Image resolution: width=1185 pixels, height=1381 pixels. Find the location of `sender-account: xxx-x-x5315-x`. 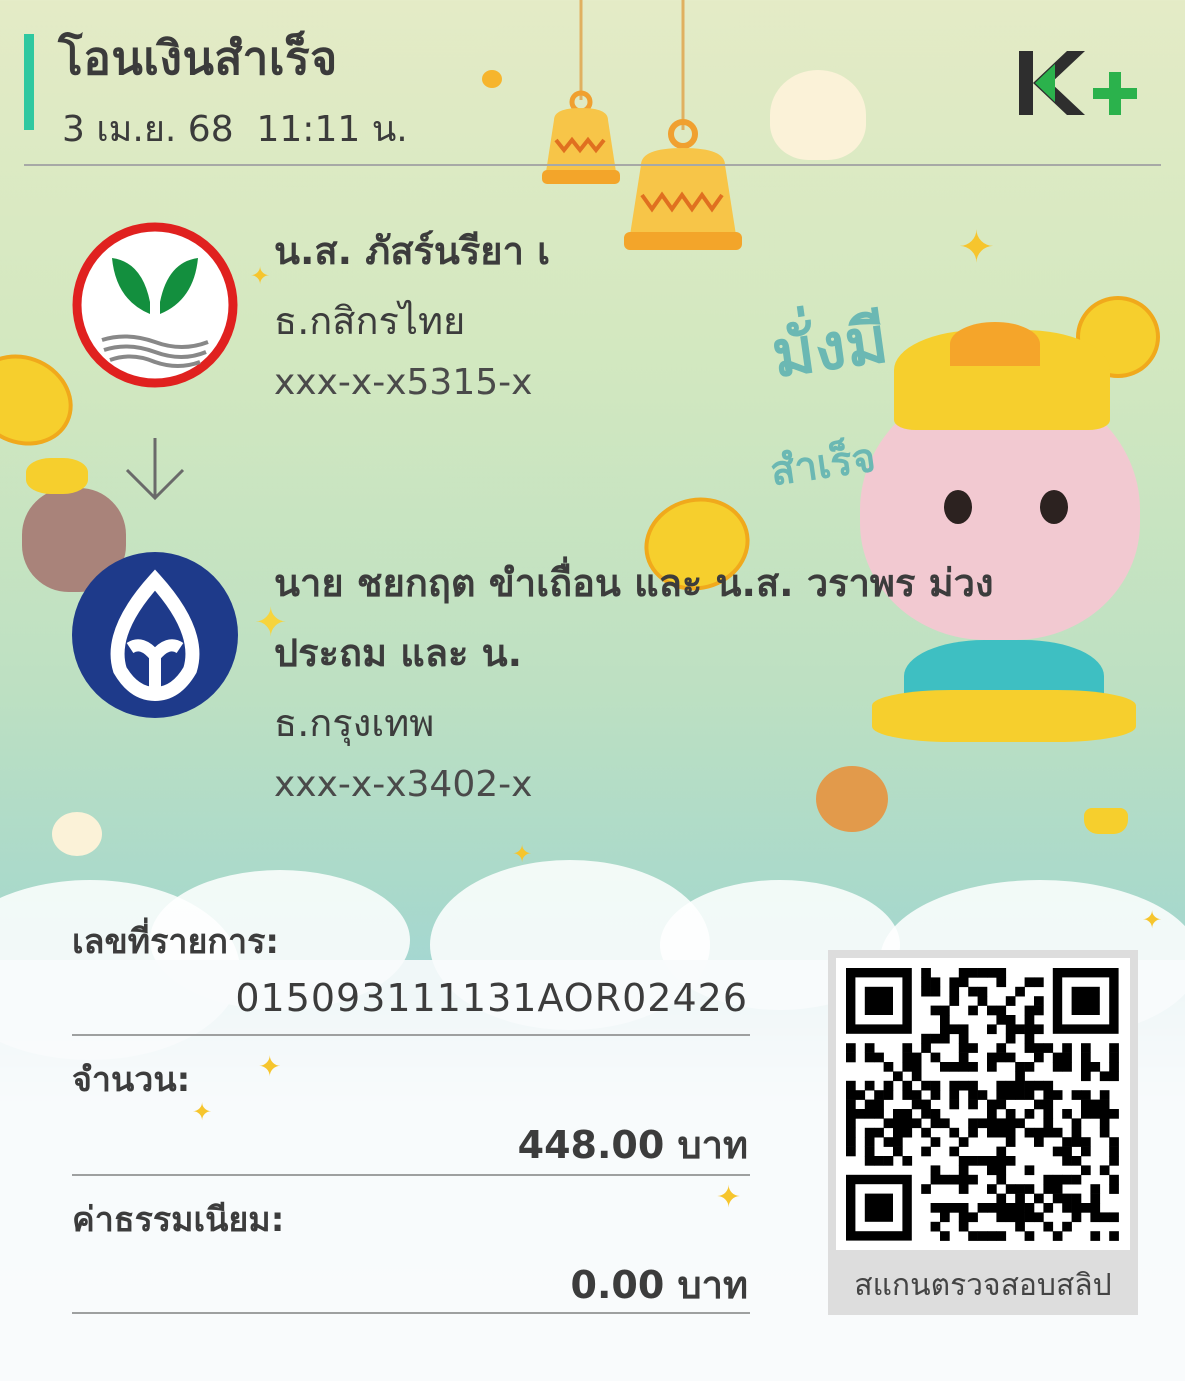

sender-account: xxx-x-x5315-x is located at coordinates (403, 382).